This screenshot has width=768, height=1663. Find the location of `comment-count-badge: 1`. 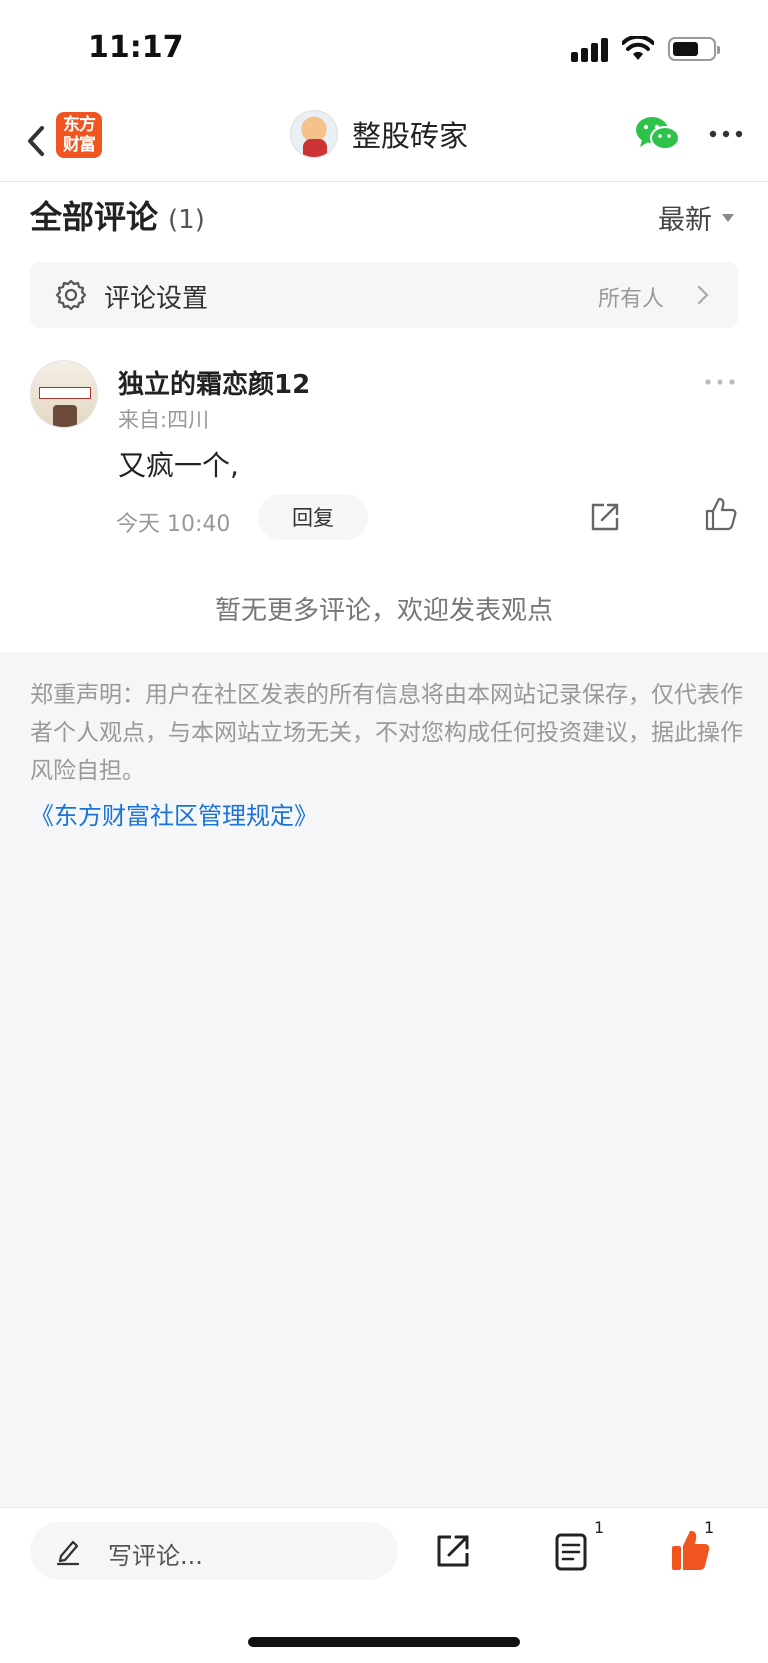

comment-count-badge: 1 is located at coordinates (599, 1527).